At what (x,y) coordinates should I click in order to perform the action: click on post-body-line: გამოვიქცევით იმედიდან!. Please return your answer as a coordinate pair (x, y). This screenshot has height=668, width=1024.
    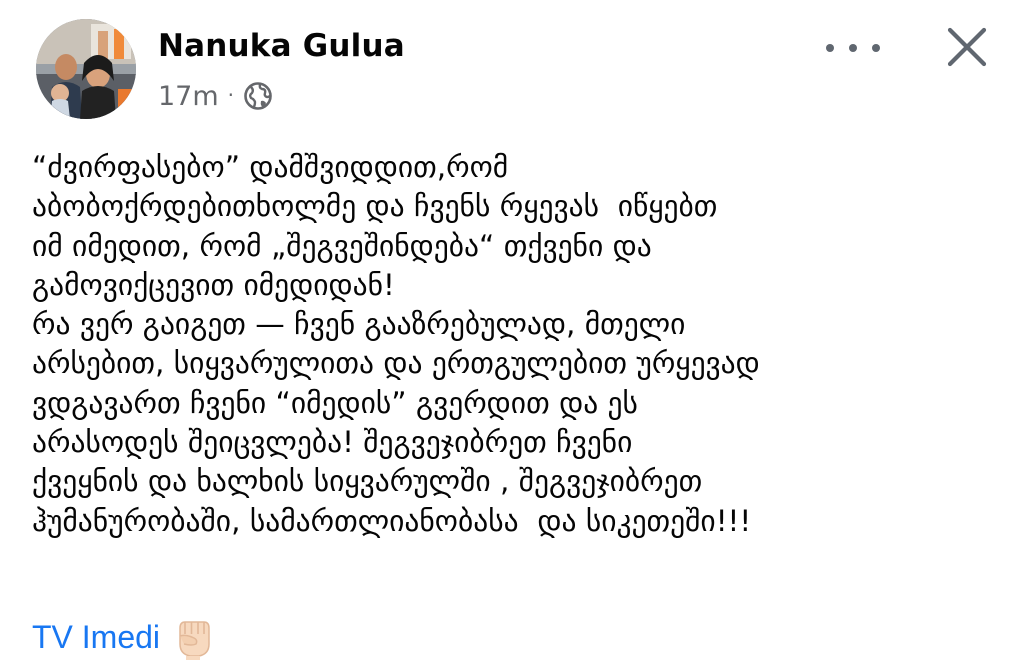
    Looking at the image, I should click on (213, 284).